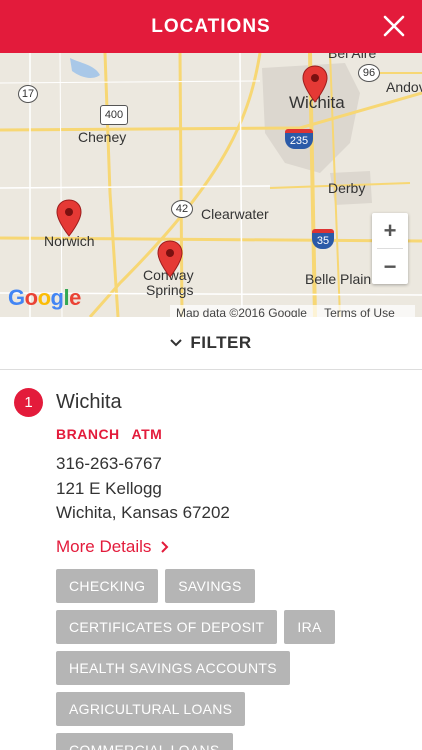 The image size is (422, 750). I want to click on location-number-badge: 1, so click(28, 402).